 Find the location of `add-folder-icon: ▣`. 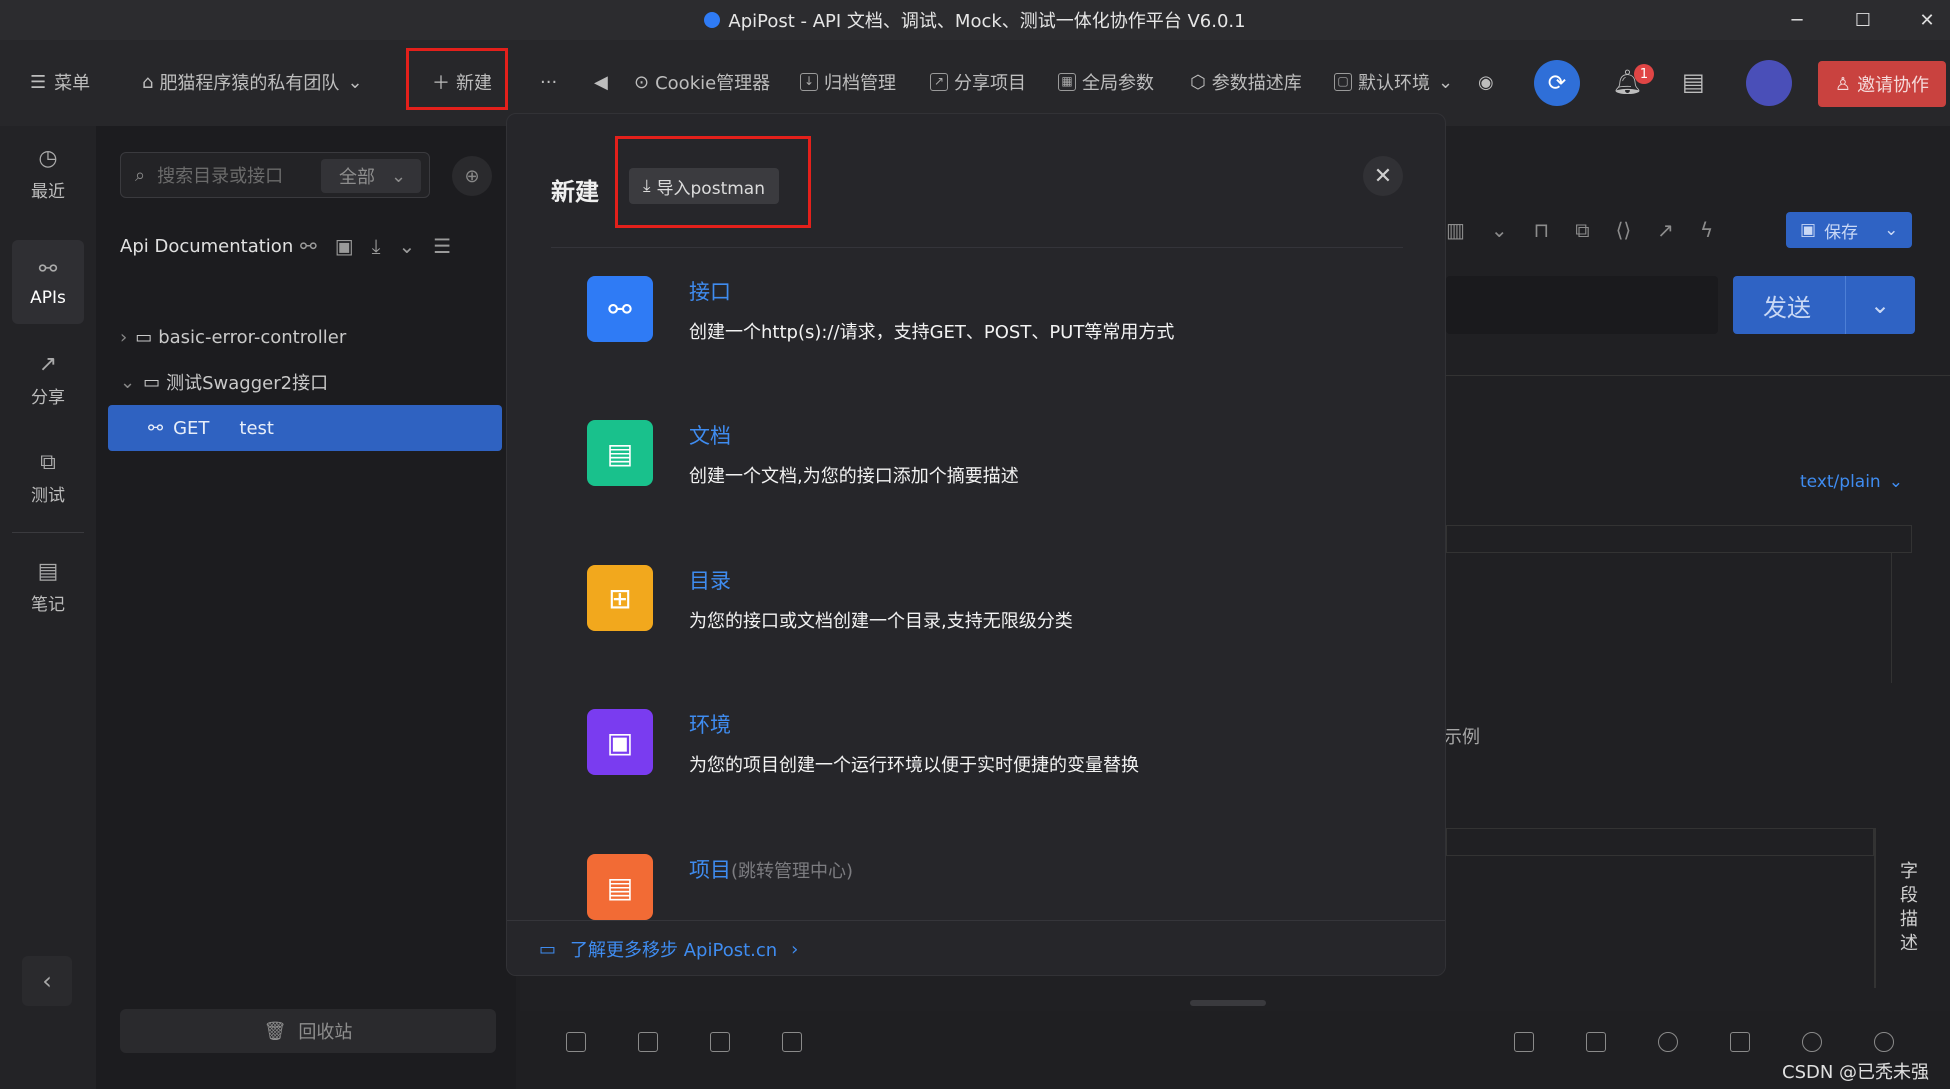

add-folder-icon: ▣ is located at coordinates (344, 246).